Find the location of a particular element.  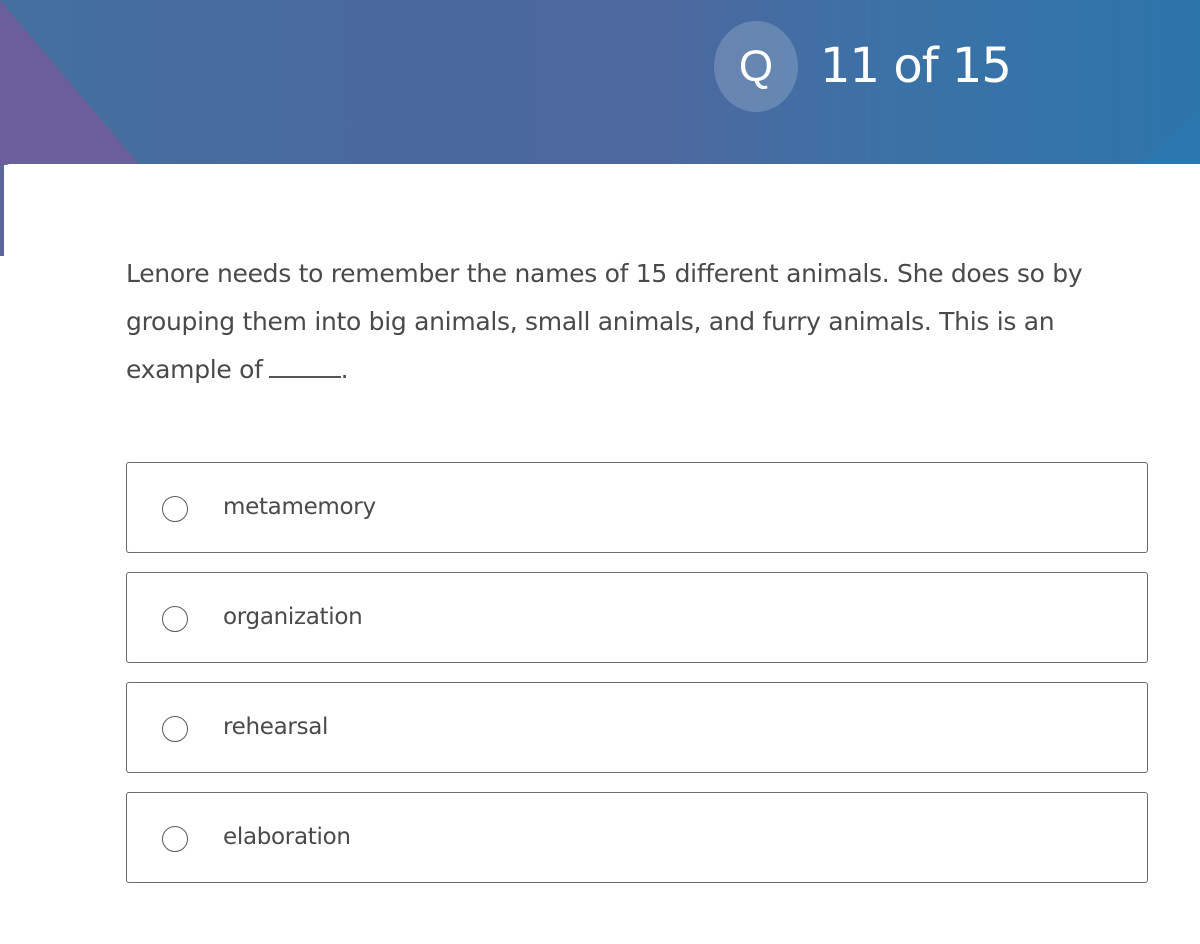

answer-option-metamemory: metamemory is located at coordinates (637, 507).